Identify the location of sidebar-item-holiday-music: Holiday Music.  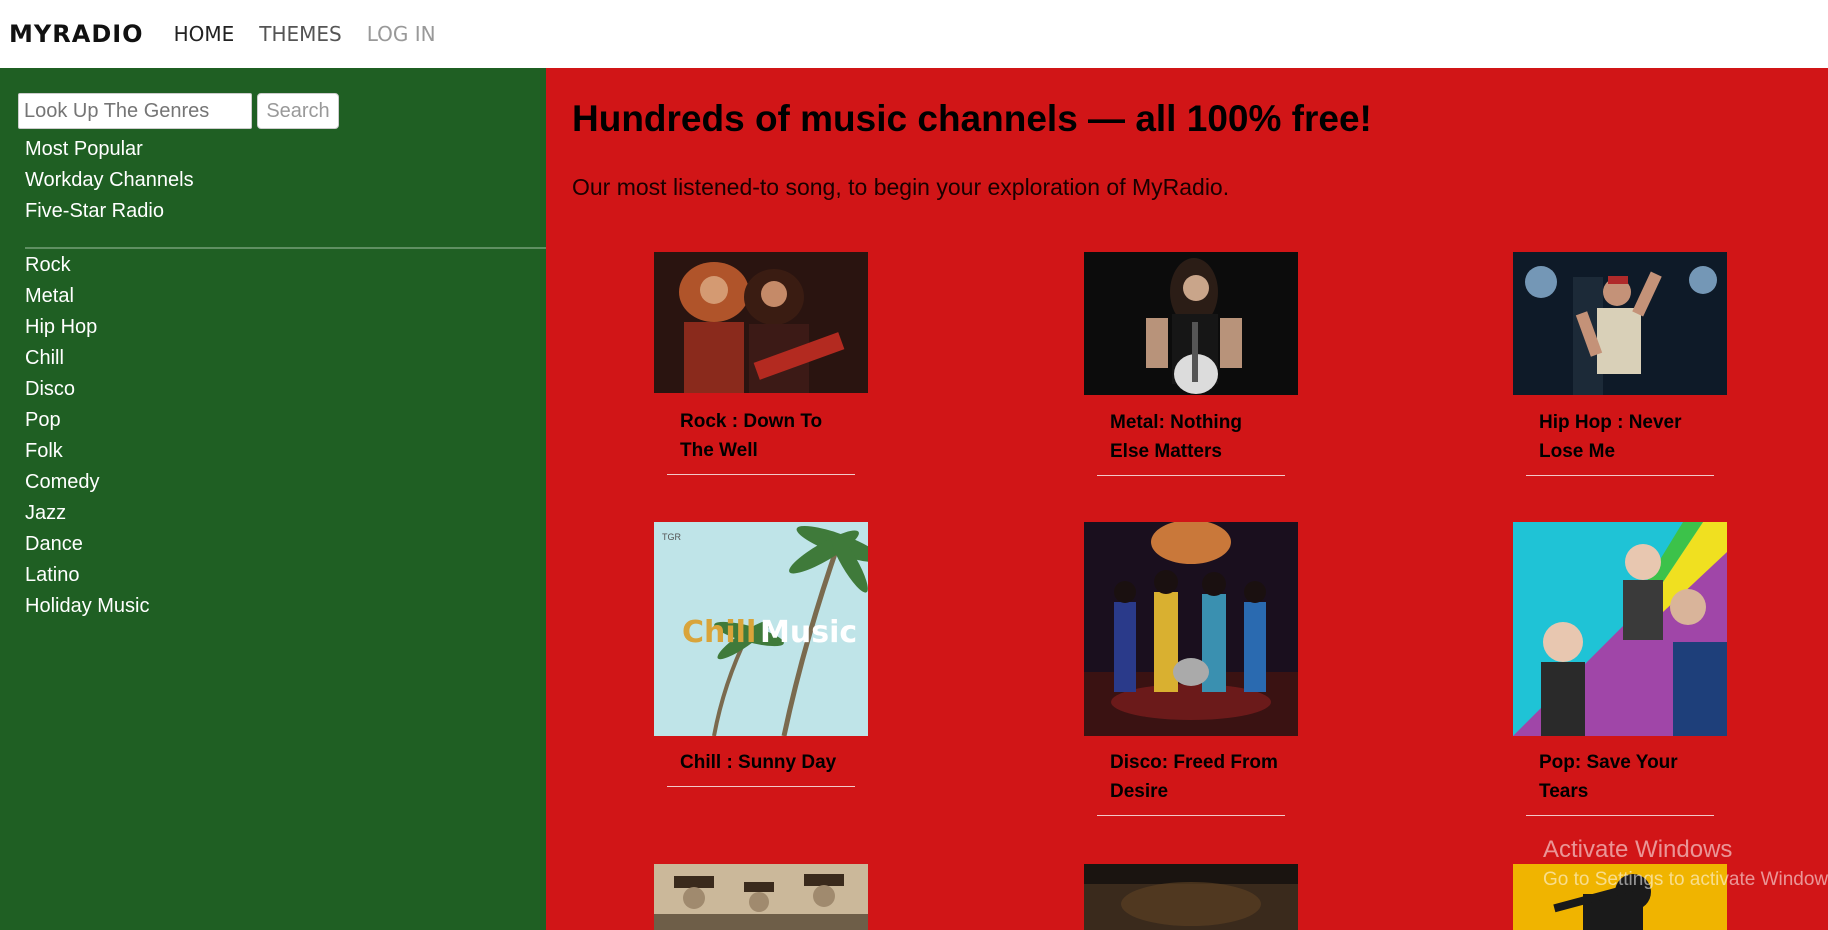
(87, 606).